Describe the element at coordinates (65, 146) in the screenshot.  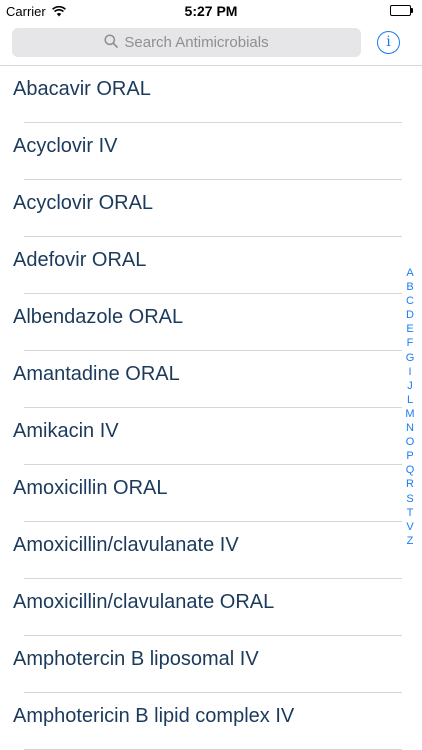
I see `list-item-label: Acyclovir IV` at that location.